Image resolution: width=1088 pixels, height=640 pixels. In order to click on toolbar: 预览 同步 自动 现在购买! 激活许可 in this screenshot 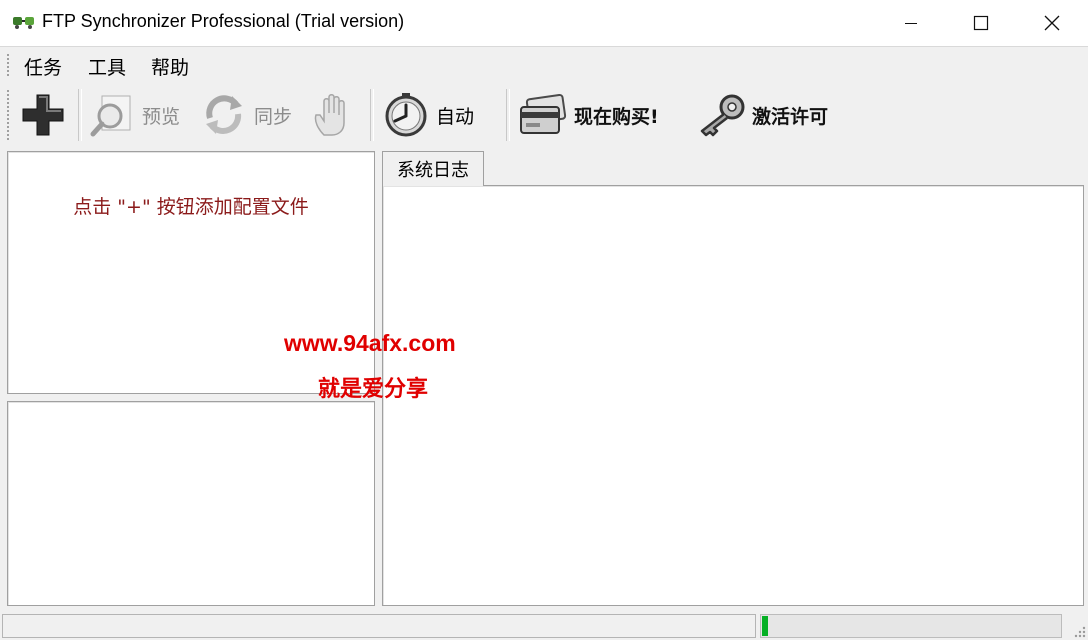, I will do `click(425, 115)`.